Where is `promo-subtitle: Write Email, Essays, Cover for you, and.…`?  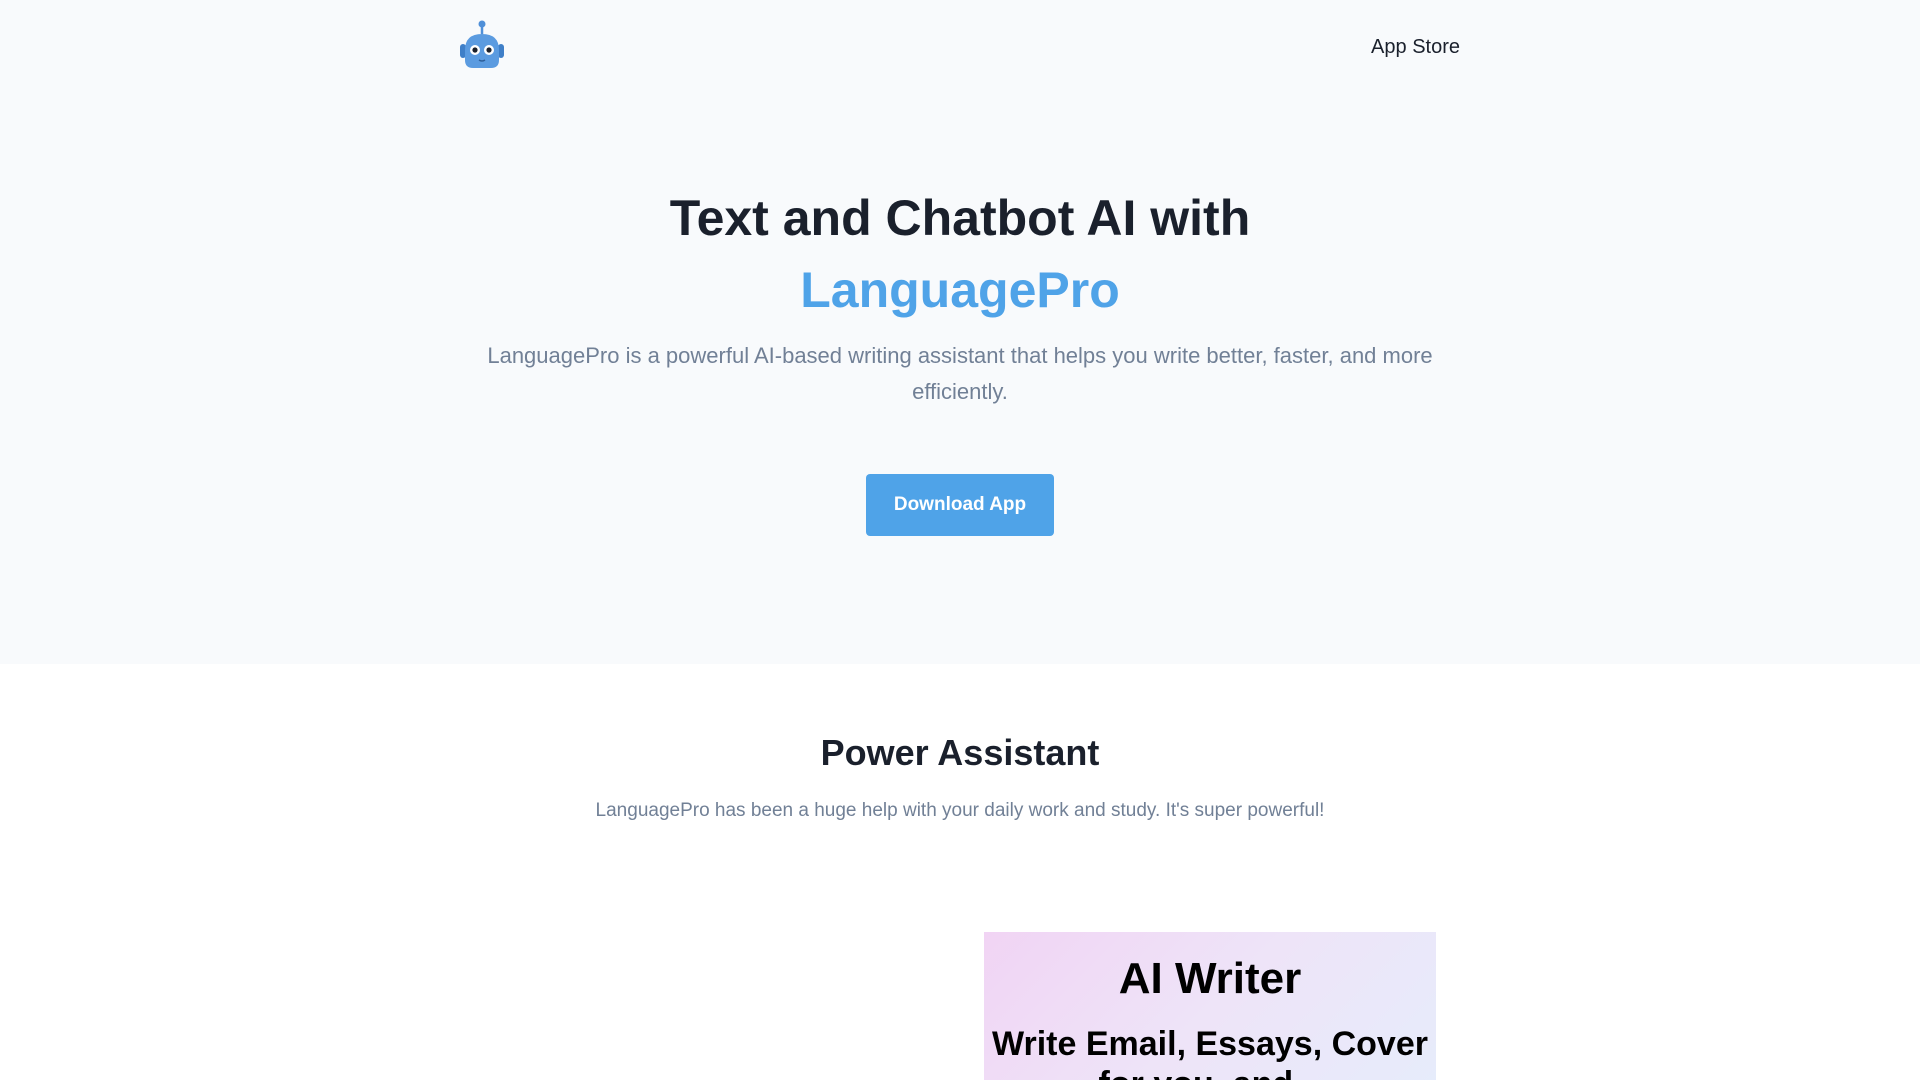 promo-subtitle: Write Email, Essays, Cover for you, and.… is located at coordinates (1210, 1052).